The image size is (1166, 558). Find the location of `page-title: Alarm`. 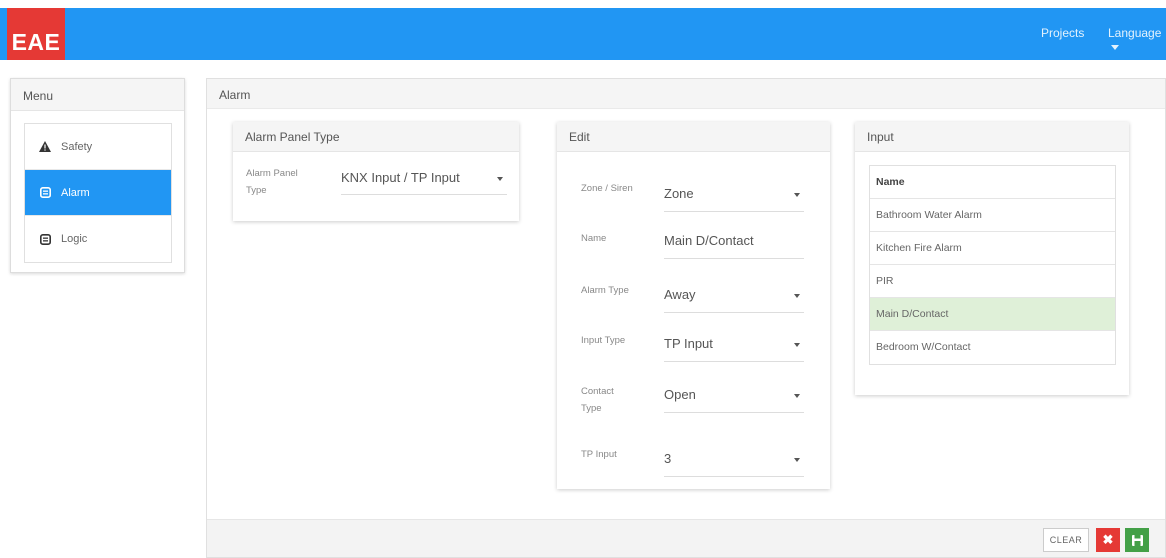

page-title: Alarm is located at coordinates (686, 94).